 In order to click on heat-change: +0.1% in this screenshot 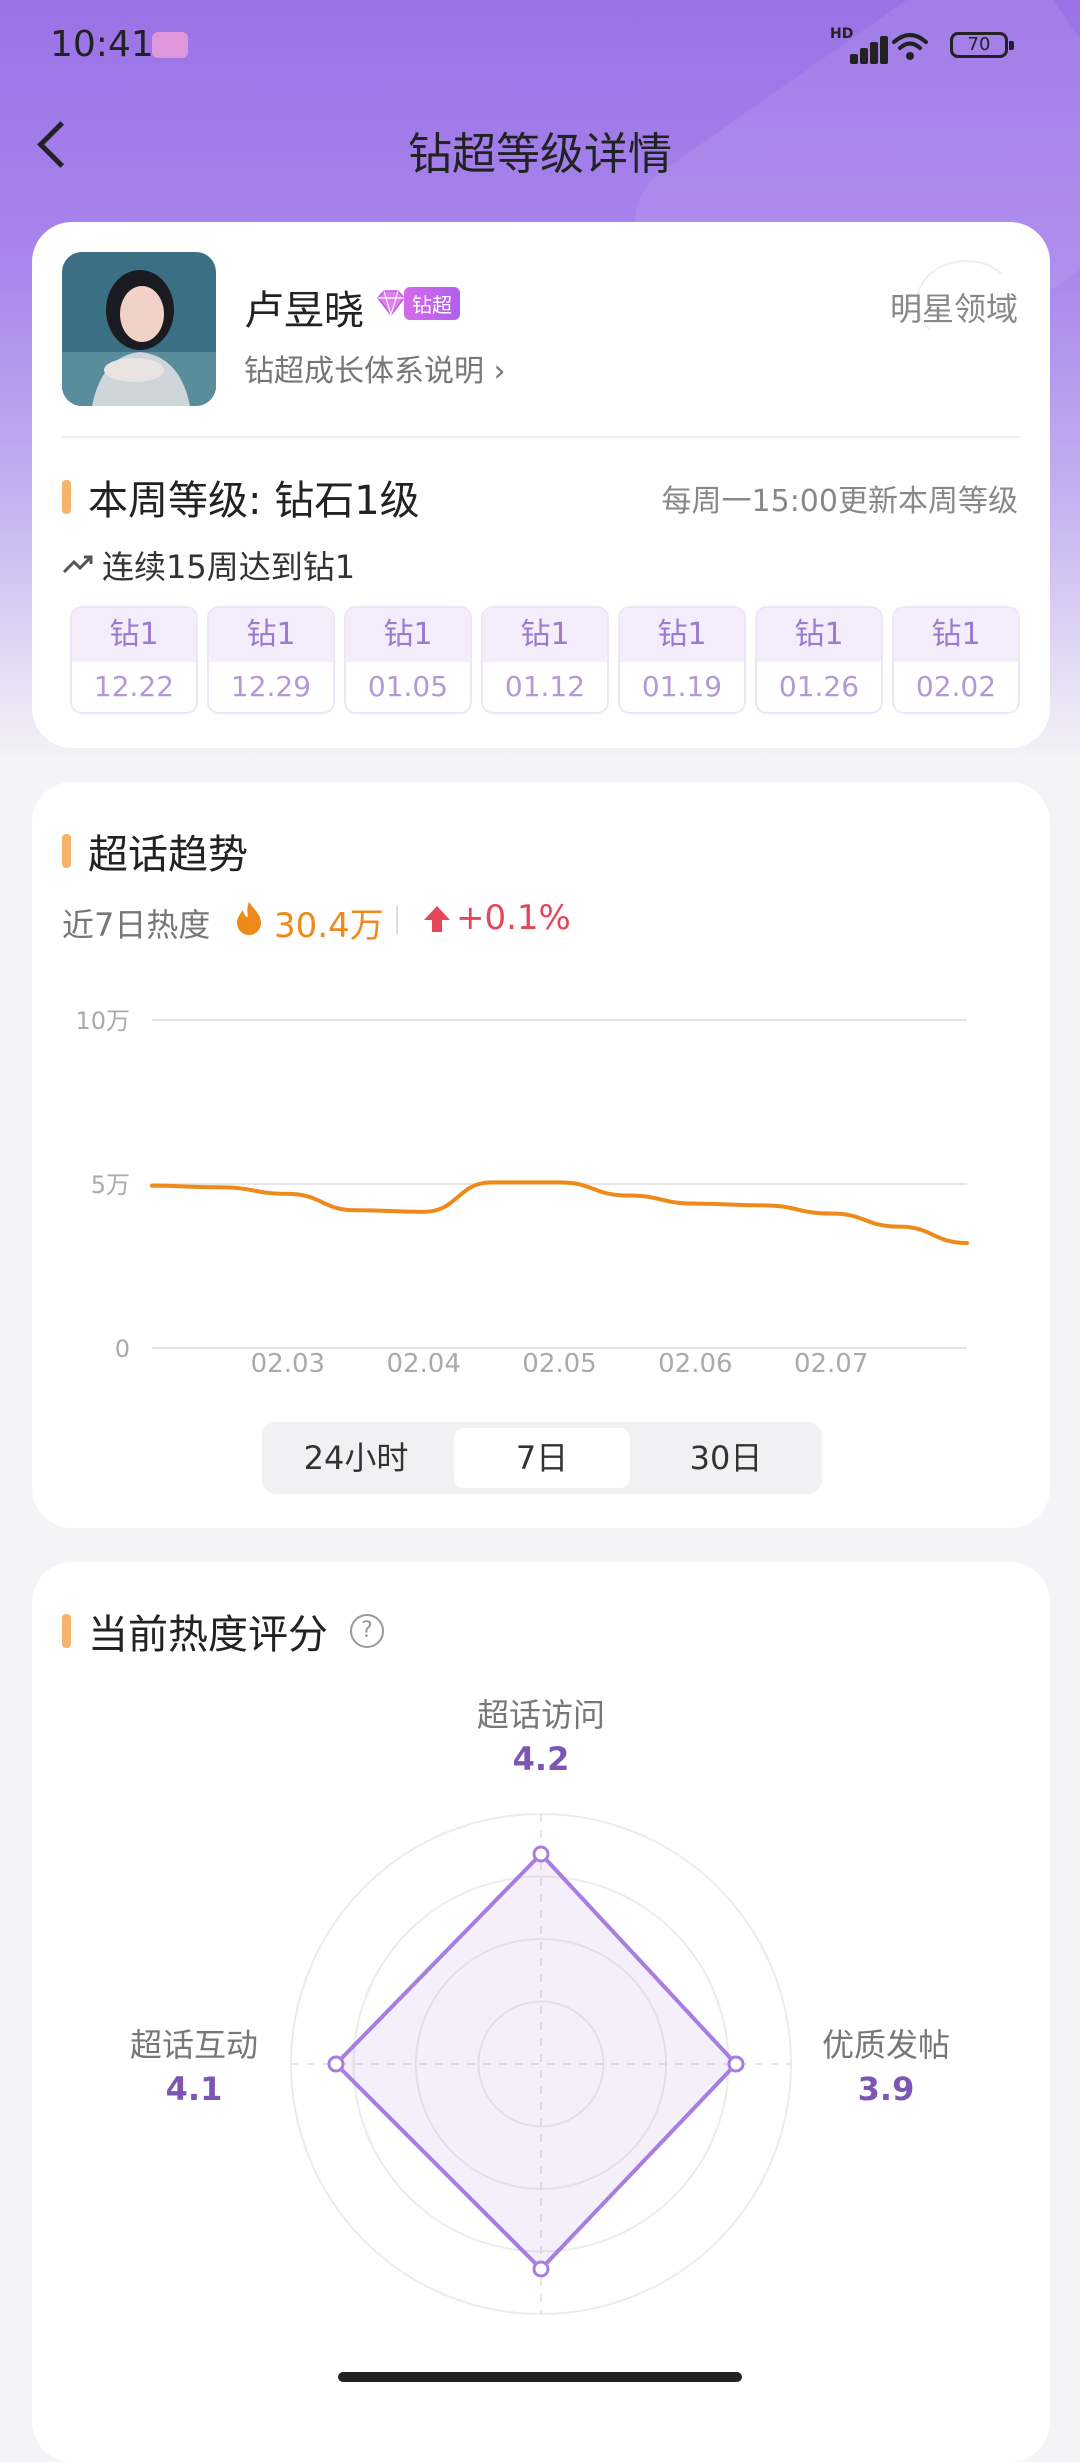, I will do `click(513, 918)`.